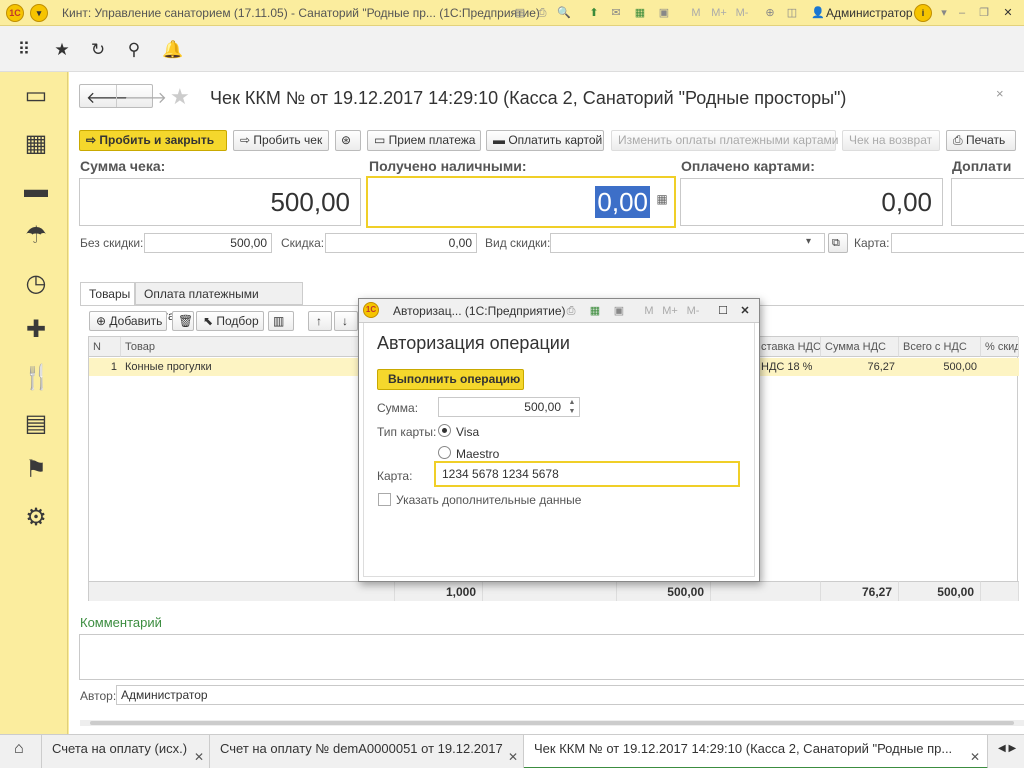 This screenshot has height=768, width=1024. I want to click on radio-visa, so click(444, 430).